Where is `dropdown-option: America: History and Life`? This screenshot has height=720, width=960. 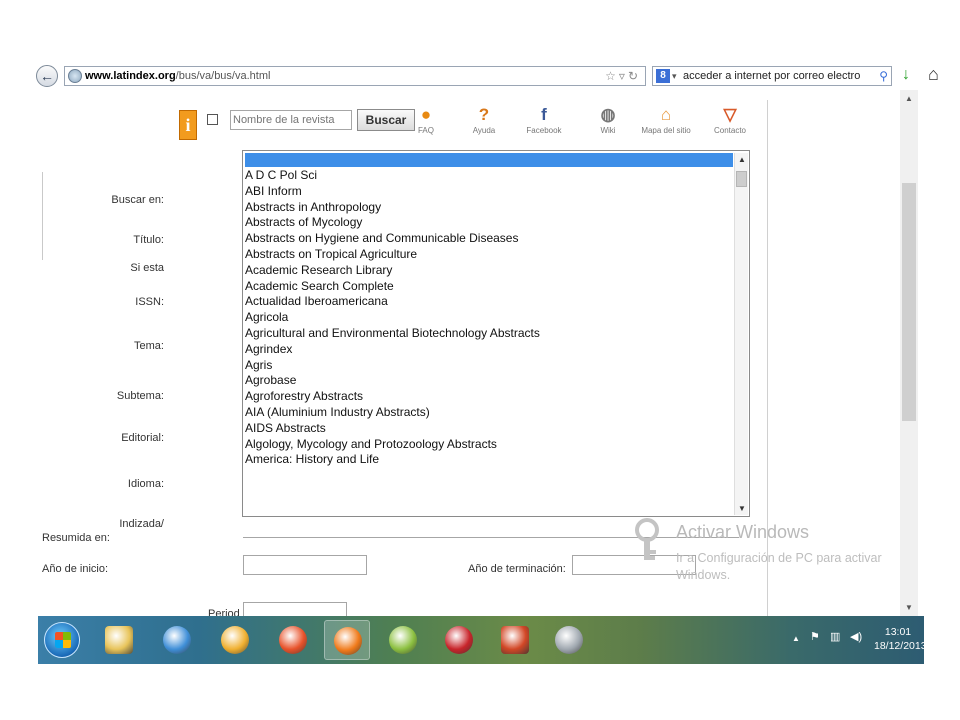 dropdown-option: America: History and Life is located at coordinates (489, 460).